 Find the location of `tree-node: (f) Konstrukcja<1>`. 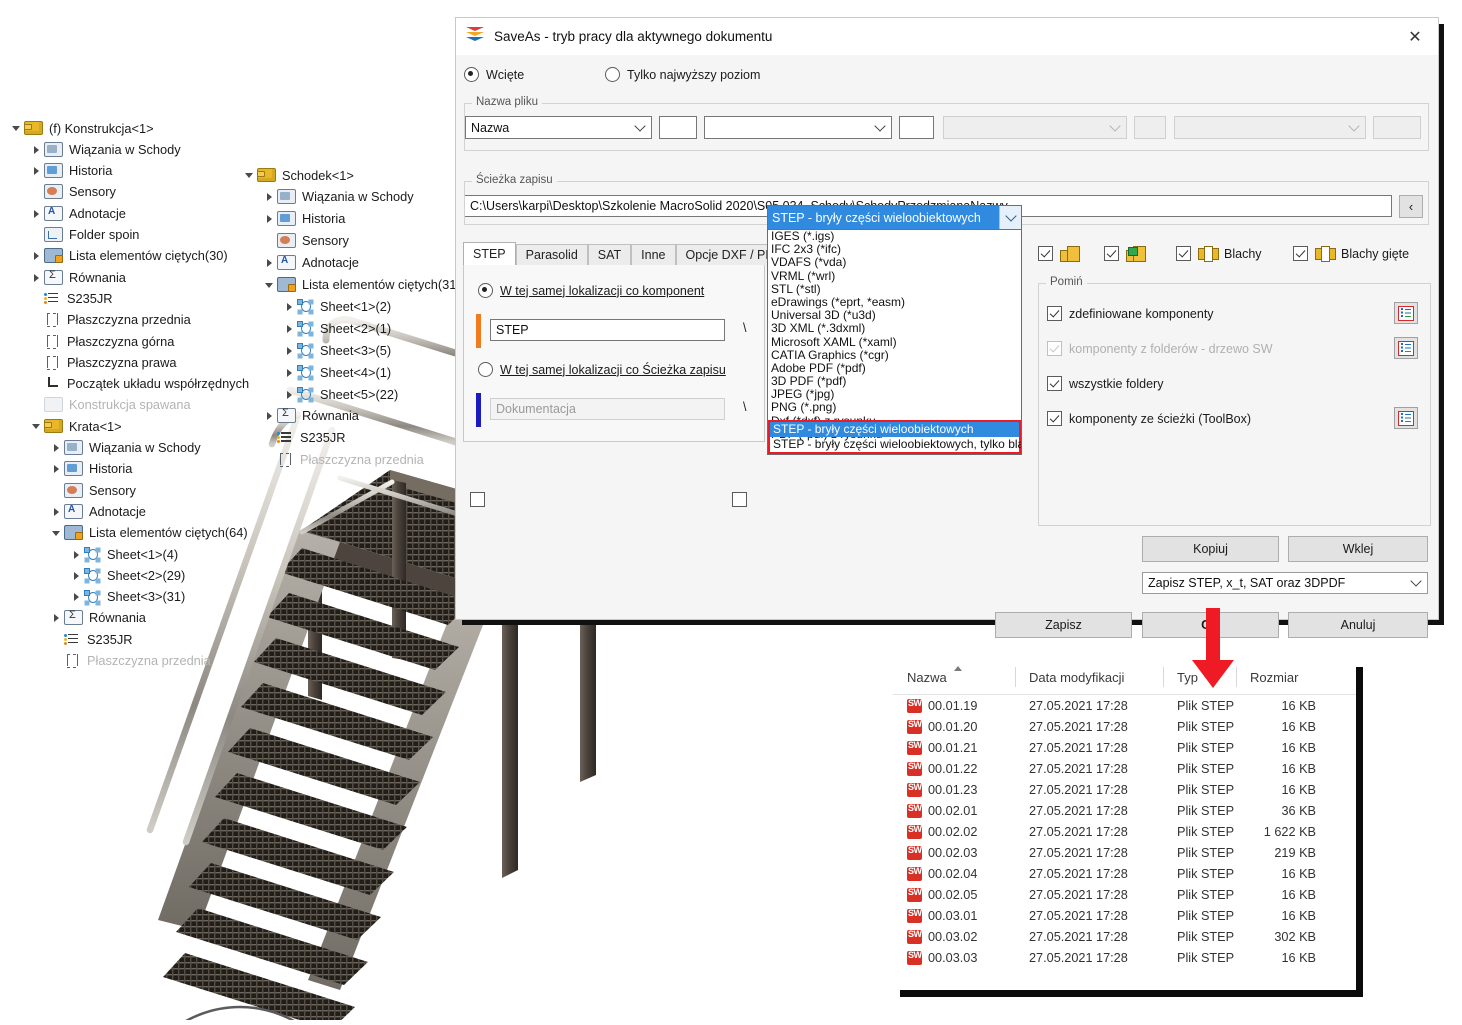

tree-node: (f) Konstrukcja<1> is located at coordinates (82, 128).